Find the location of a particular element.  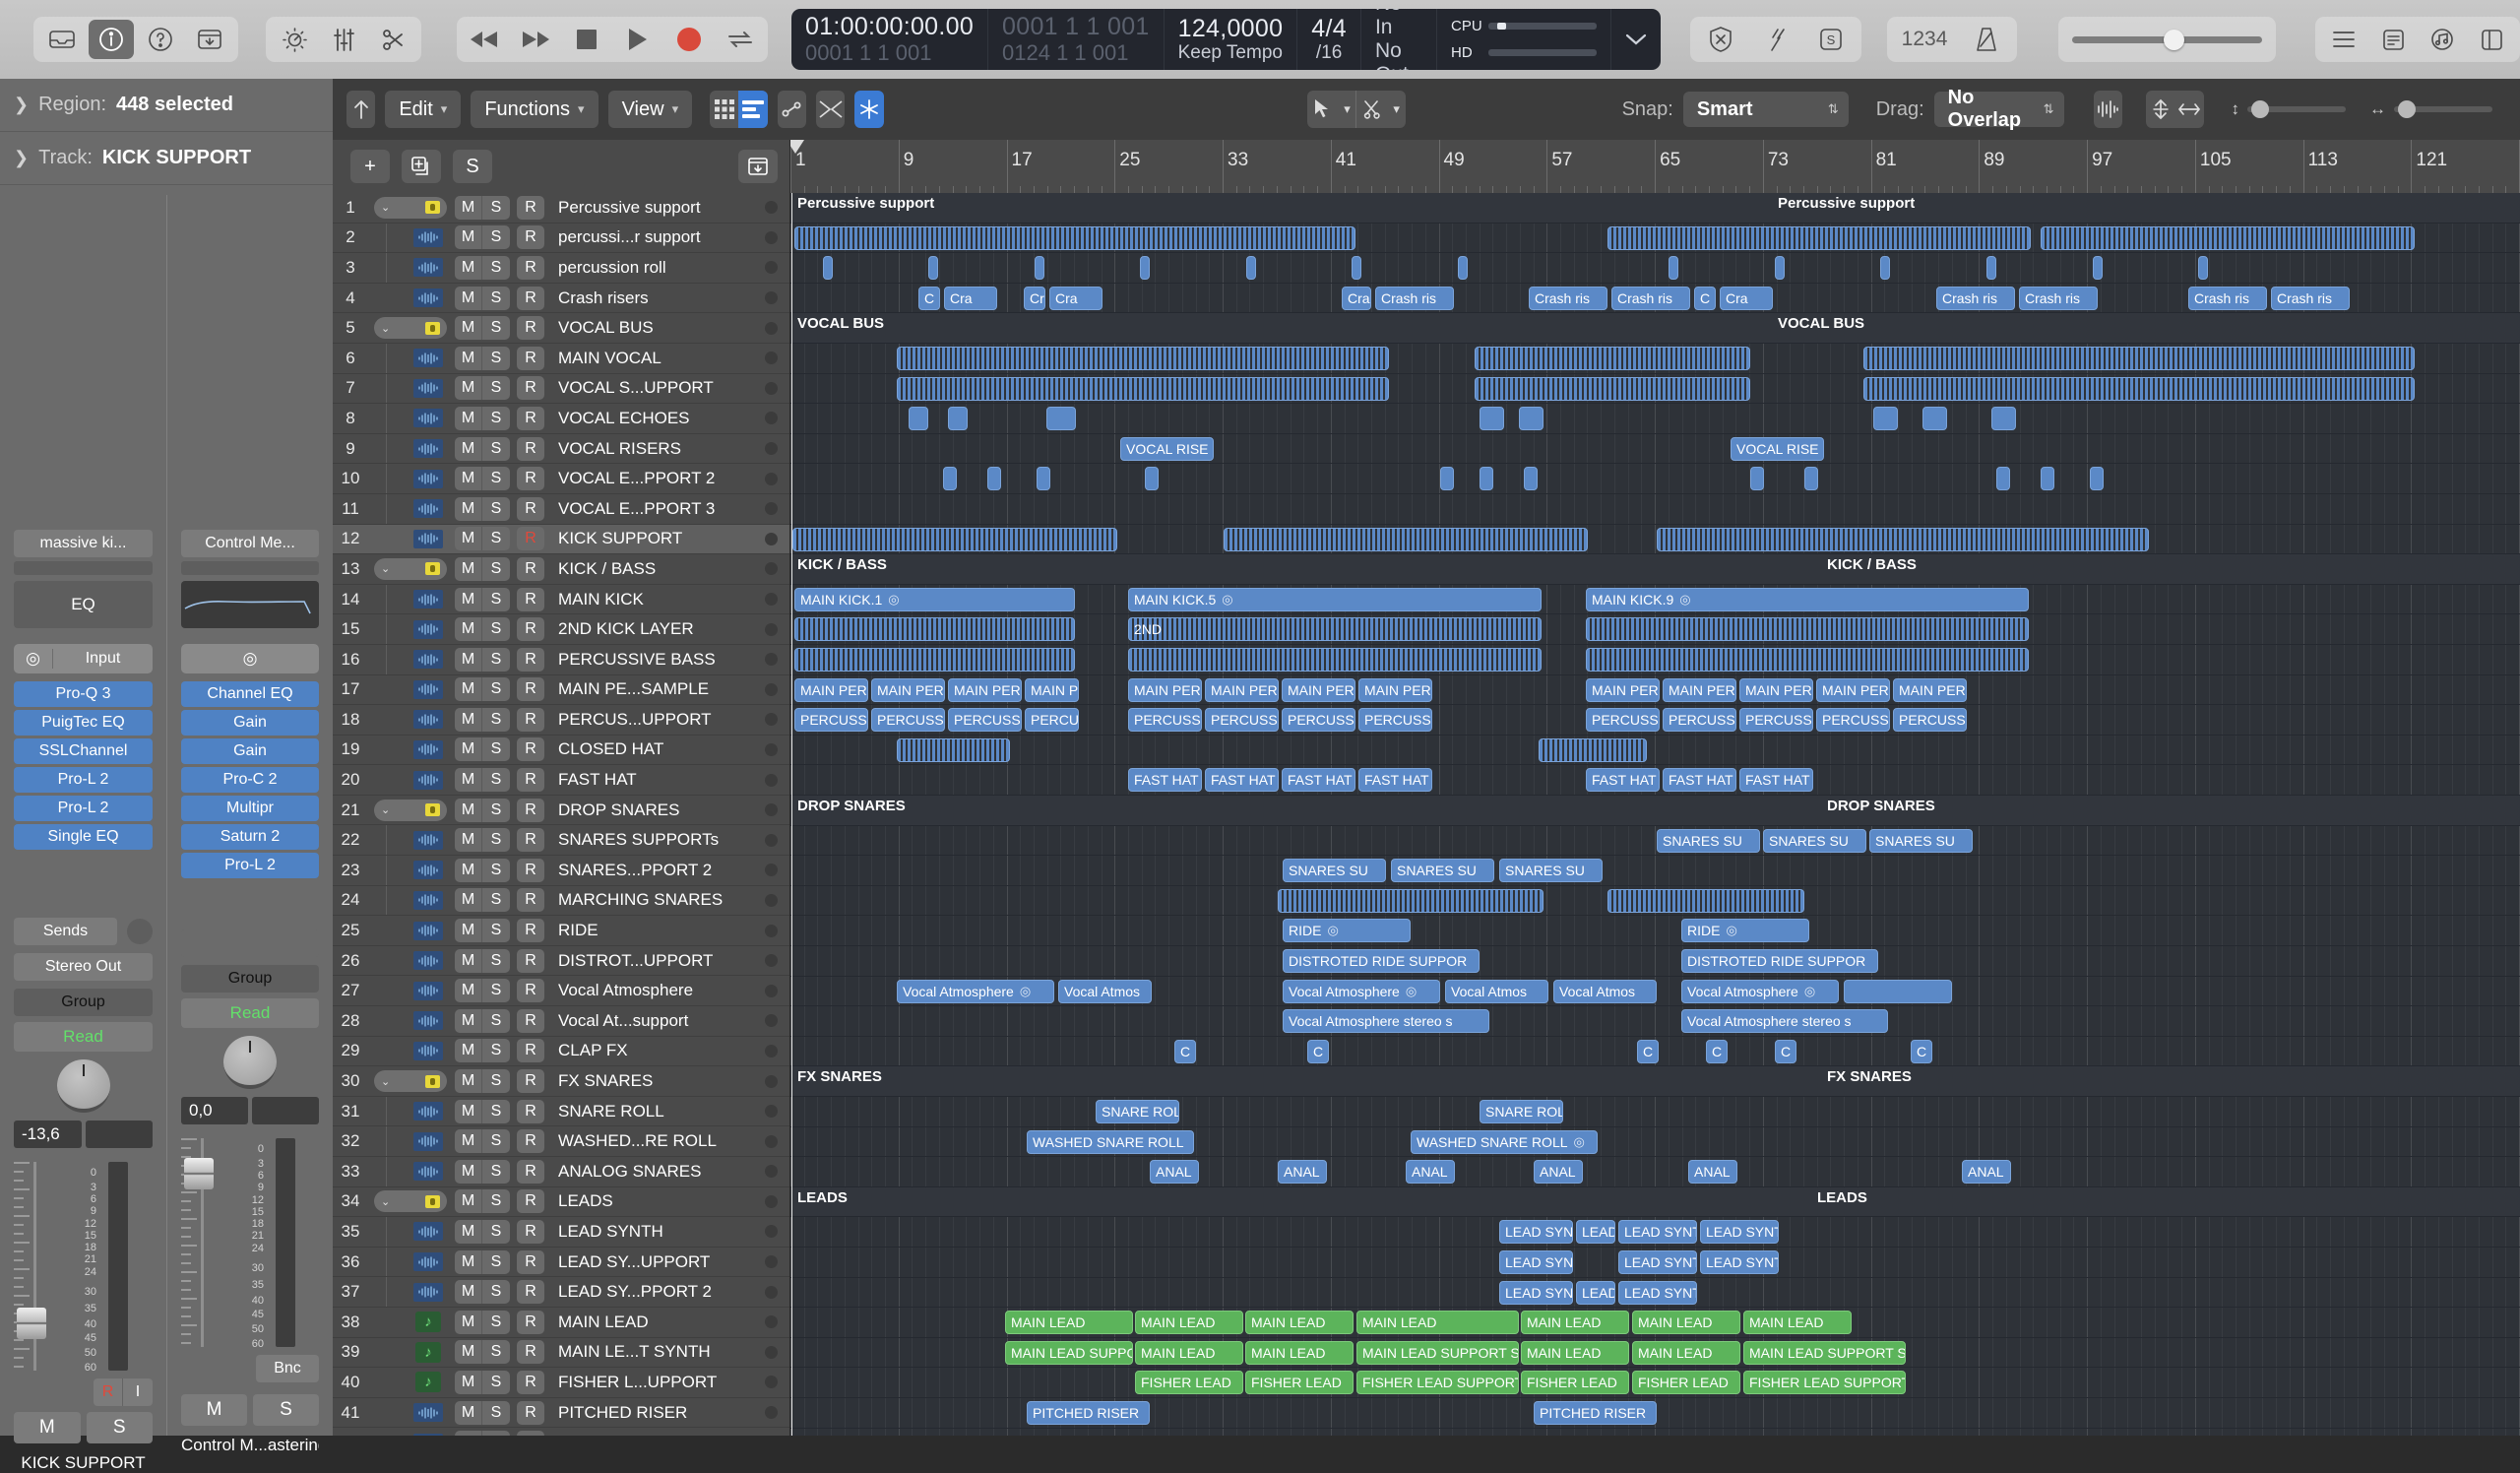

track-row: 41MSRPITCHED RISER is located at coordinates (561, 1413).